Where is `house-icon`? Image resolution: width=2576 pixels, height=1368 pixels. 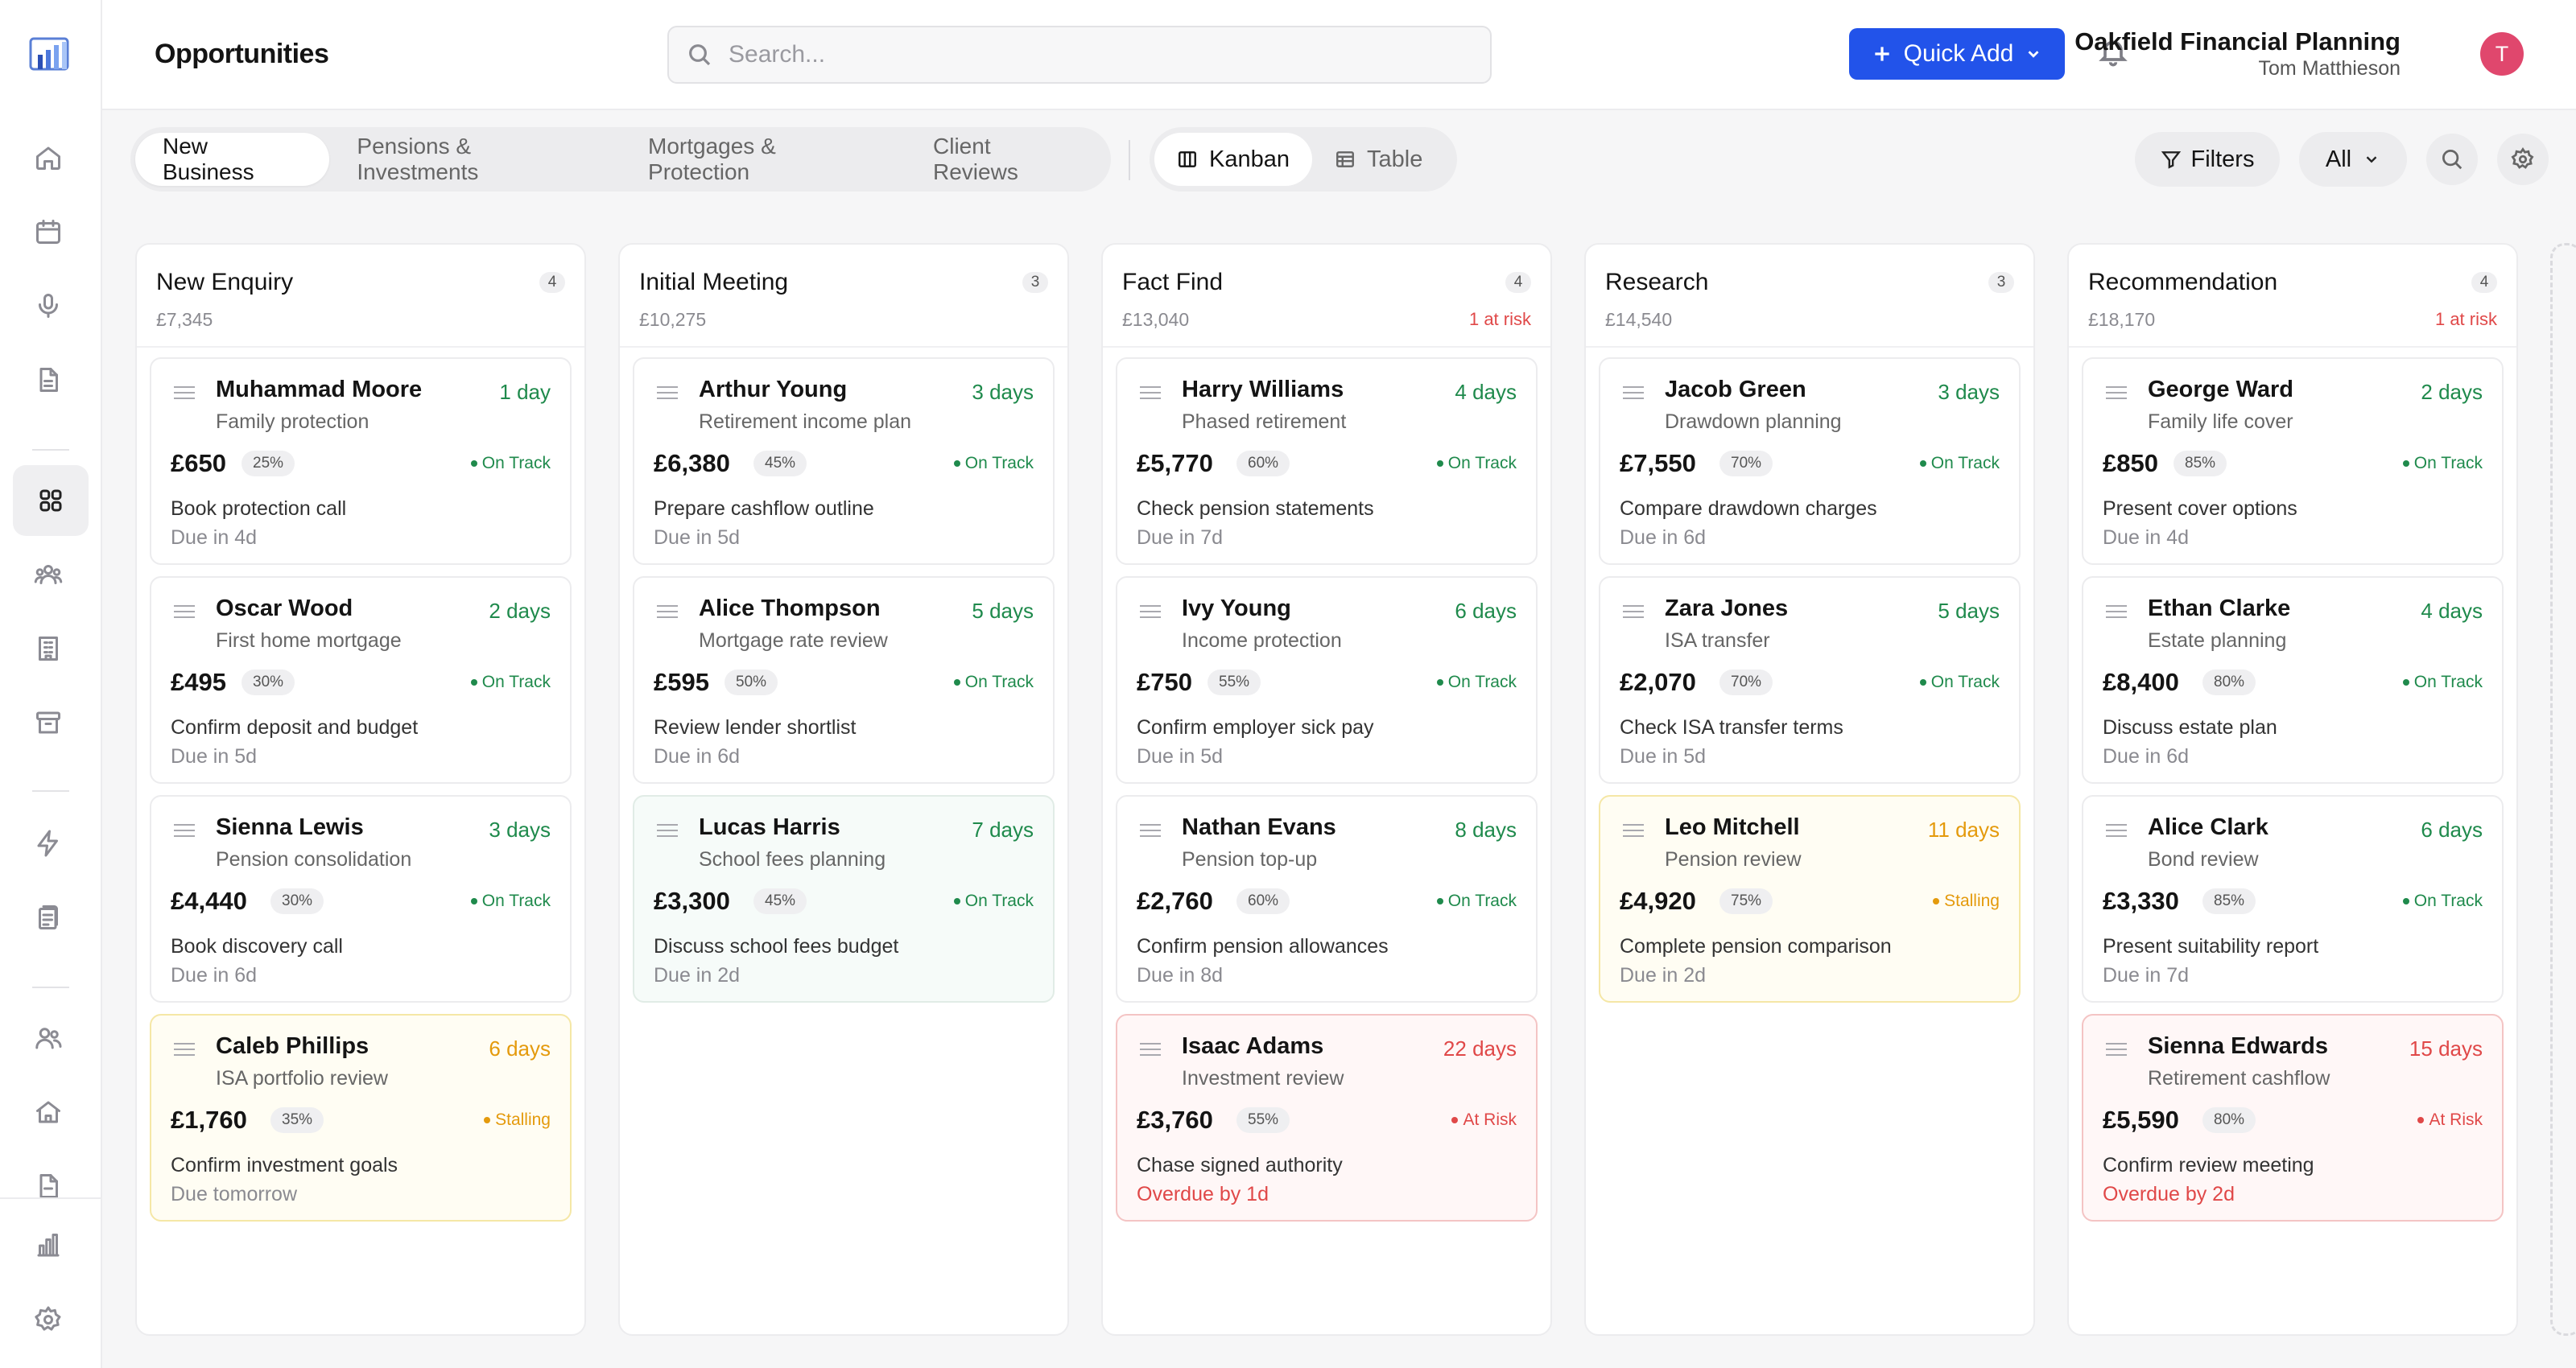 house-icon is located at coordinates (48, 1112).